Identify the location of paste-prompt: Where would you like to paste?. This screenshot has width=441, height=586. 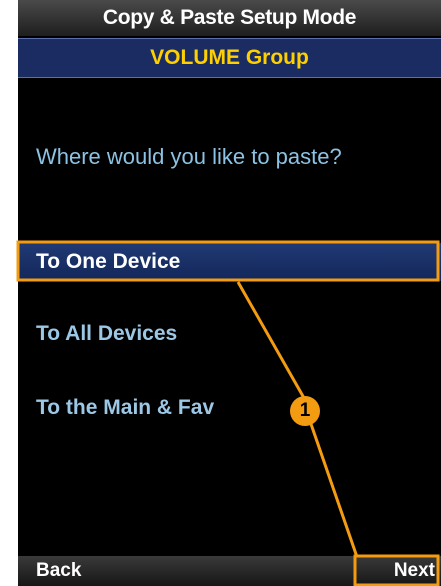
(189, 156).